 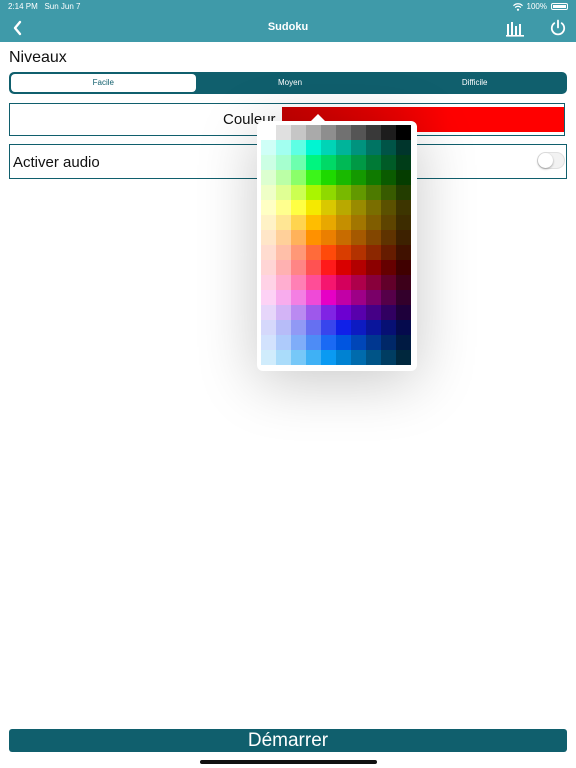 I want to click on stats-chart-icon, so click(x=515, y=28).